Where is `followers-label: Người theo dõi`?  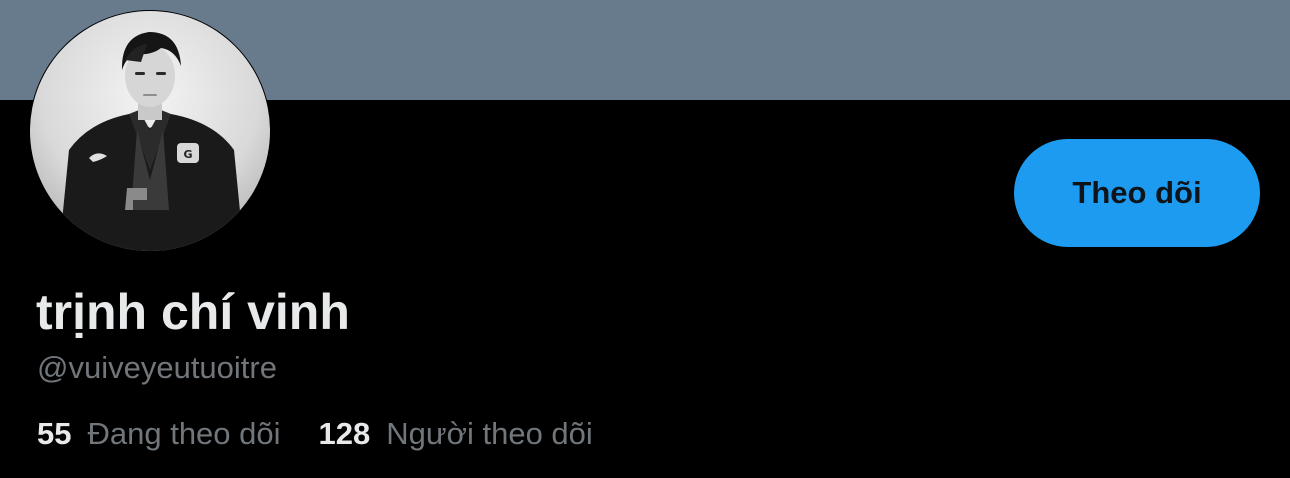
followers-label: Người theo dõi is located at coordinates (489, 433).